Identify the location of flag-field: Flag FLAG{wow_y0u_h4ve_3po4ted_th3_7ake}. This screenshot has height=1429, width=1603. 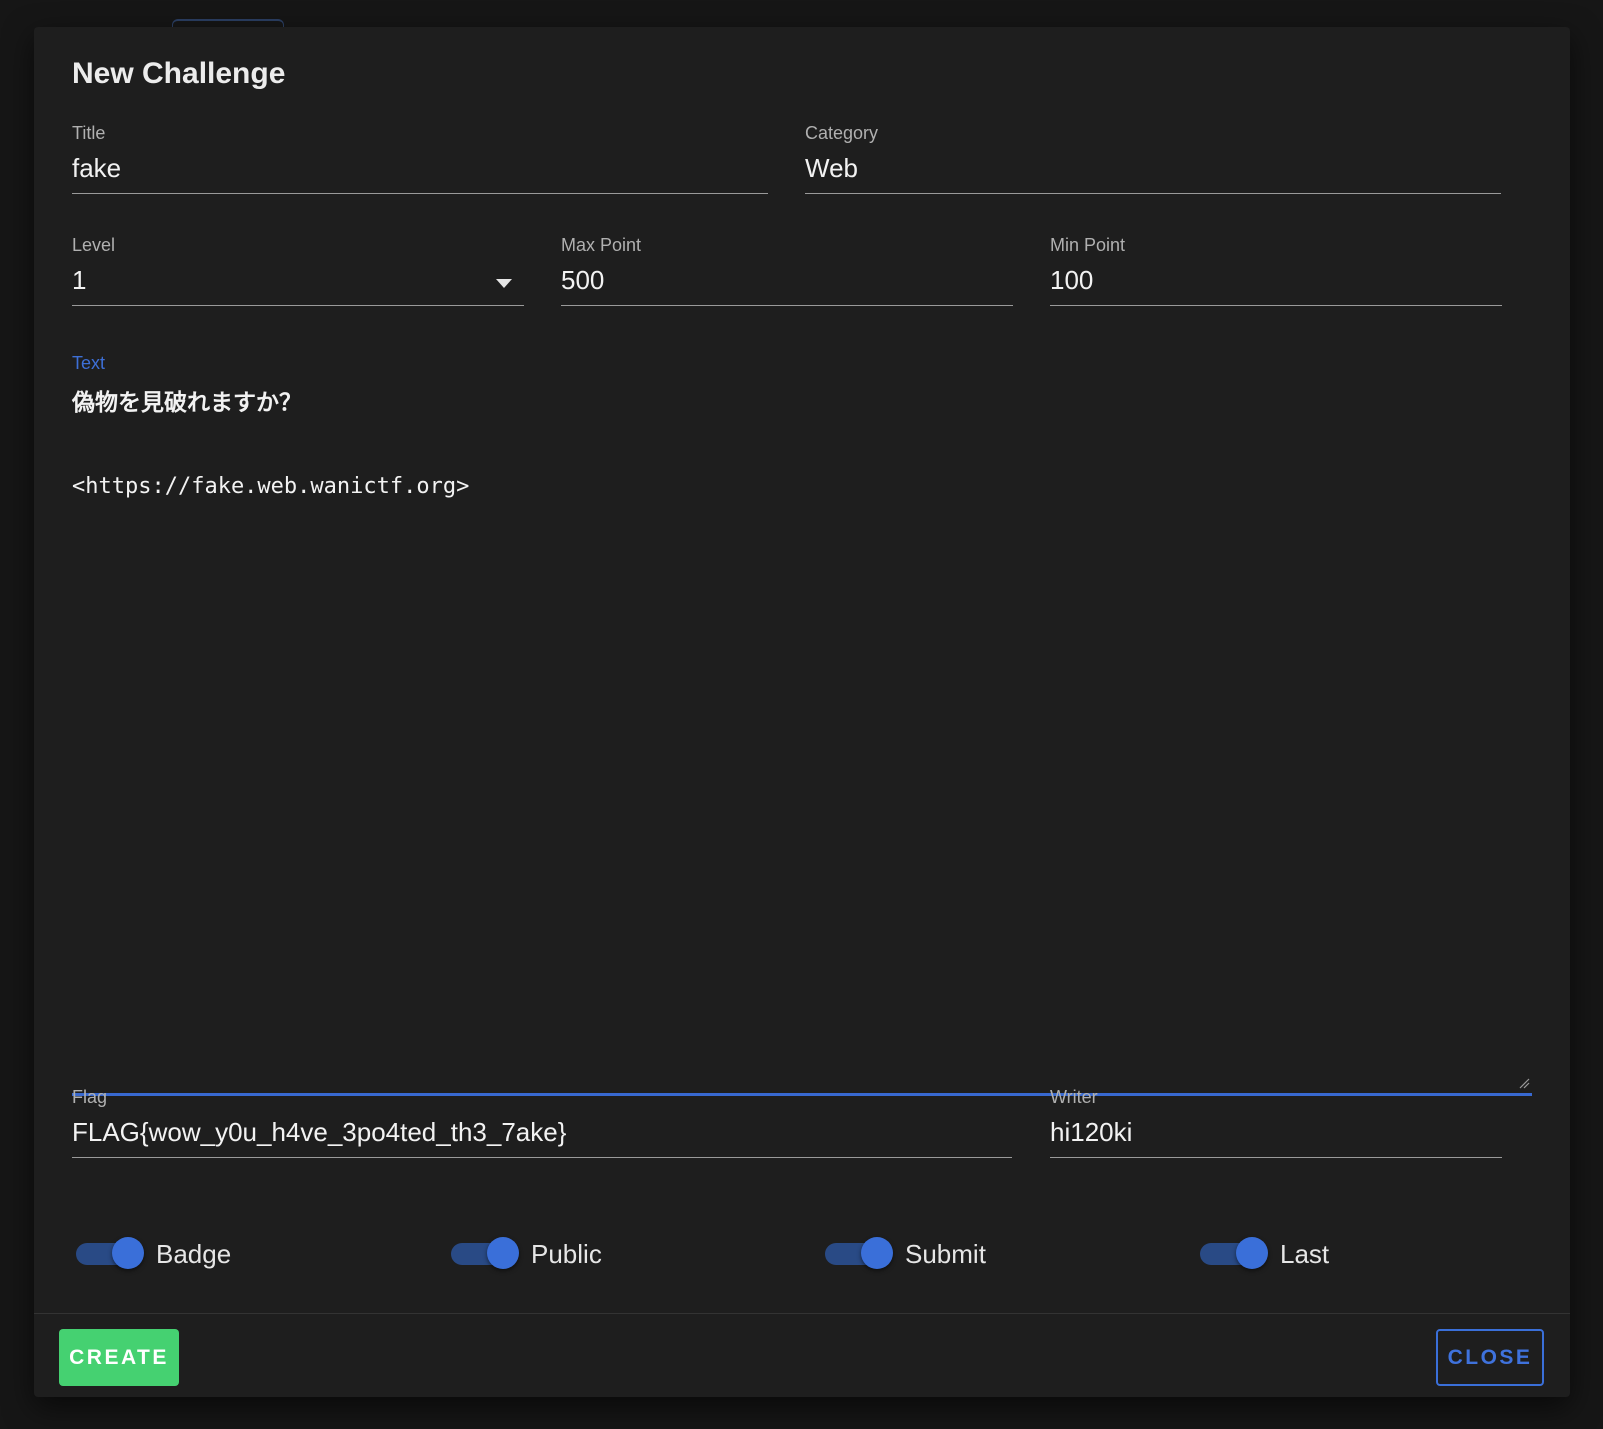
(542, 1122).